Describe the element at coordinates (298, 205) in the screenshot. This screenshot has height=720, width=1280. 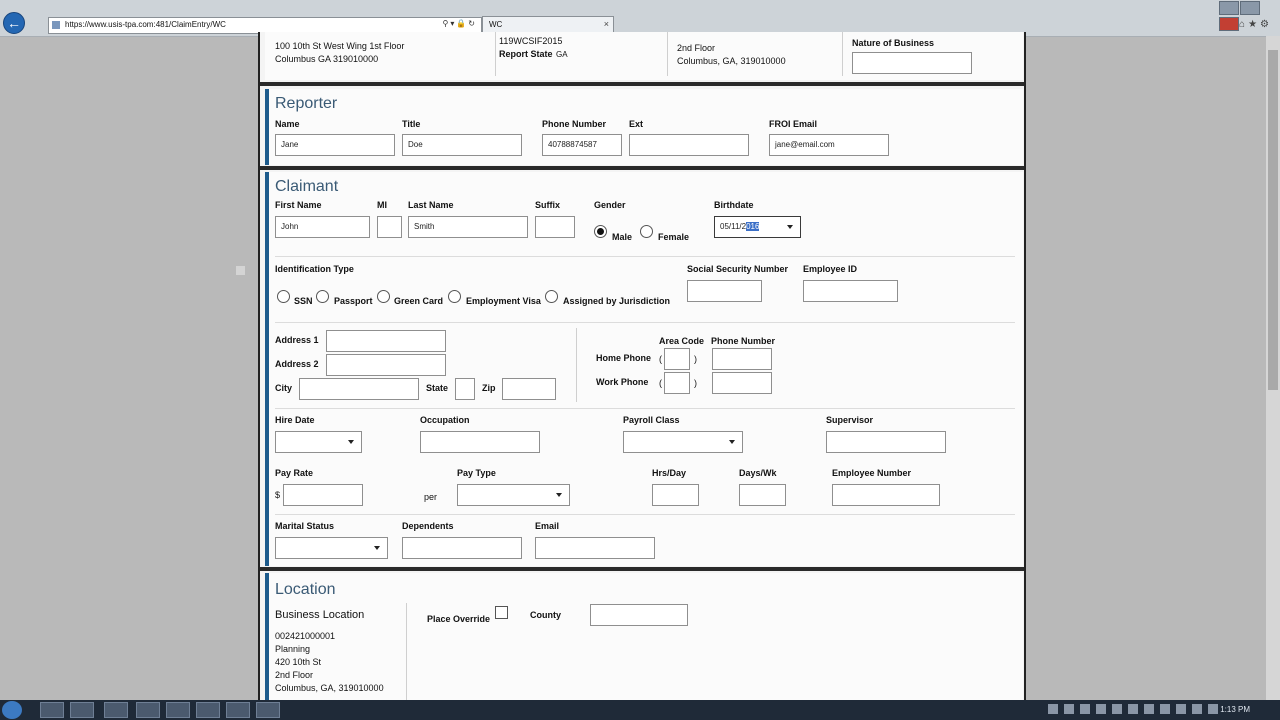
I see `first-name-label: First Name` at that location.